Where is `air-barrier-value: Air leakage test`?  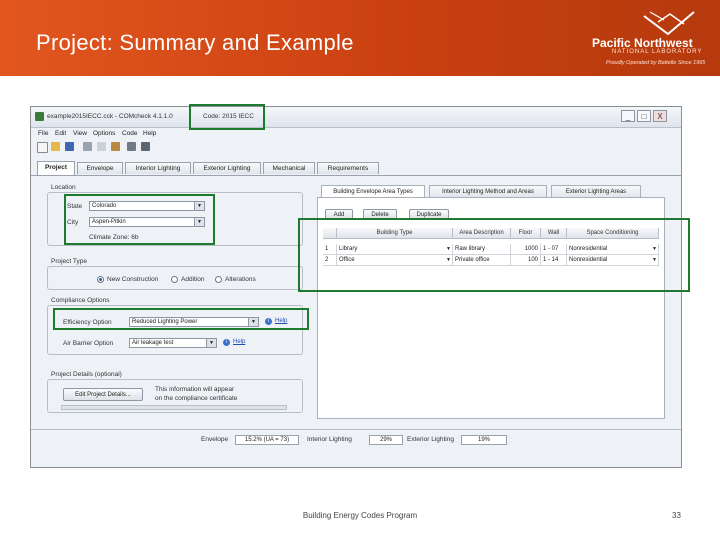 air-barrier-value: Air leakage test is located at coordinates (153, 343).